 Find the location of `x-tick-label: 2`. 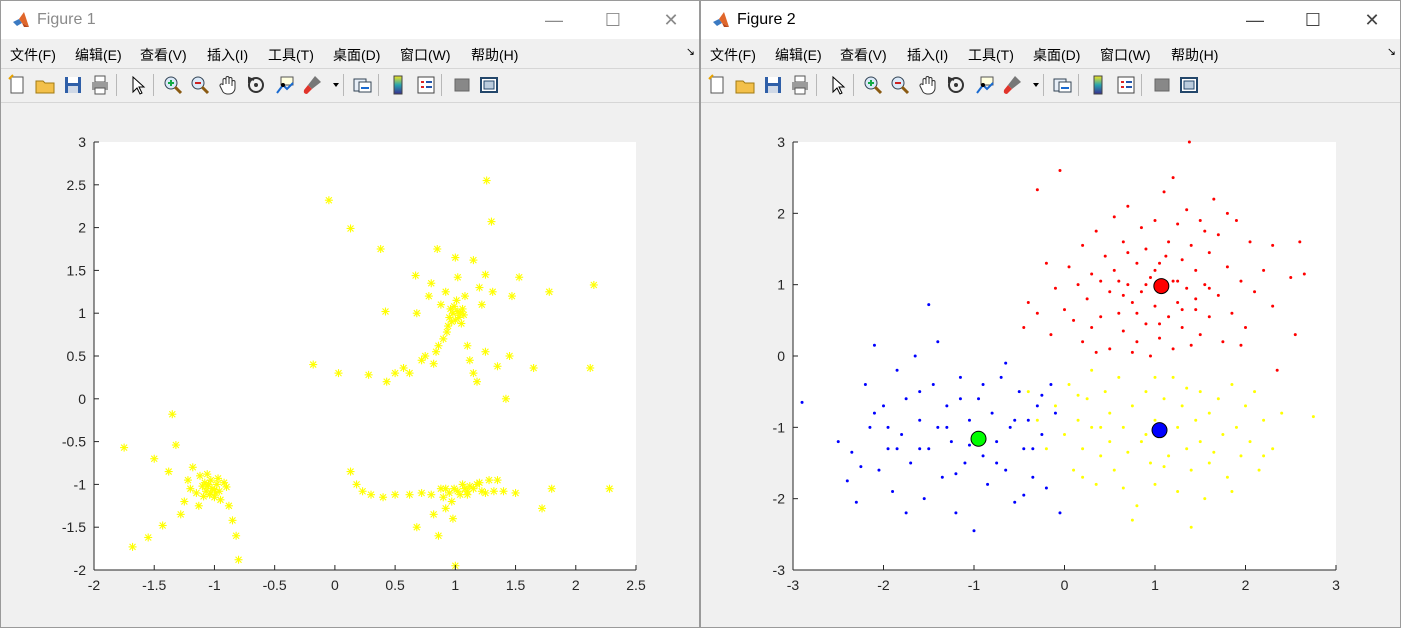

x-tick-label: 2 is located at coordinates (1246, 585).